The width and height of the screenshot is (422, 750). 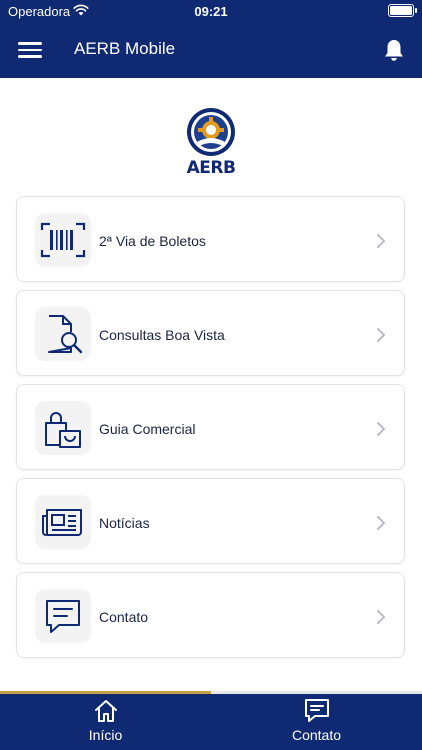 I want to click on status-bar: Operadora 09:21, so click(x=211, y=12).